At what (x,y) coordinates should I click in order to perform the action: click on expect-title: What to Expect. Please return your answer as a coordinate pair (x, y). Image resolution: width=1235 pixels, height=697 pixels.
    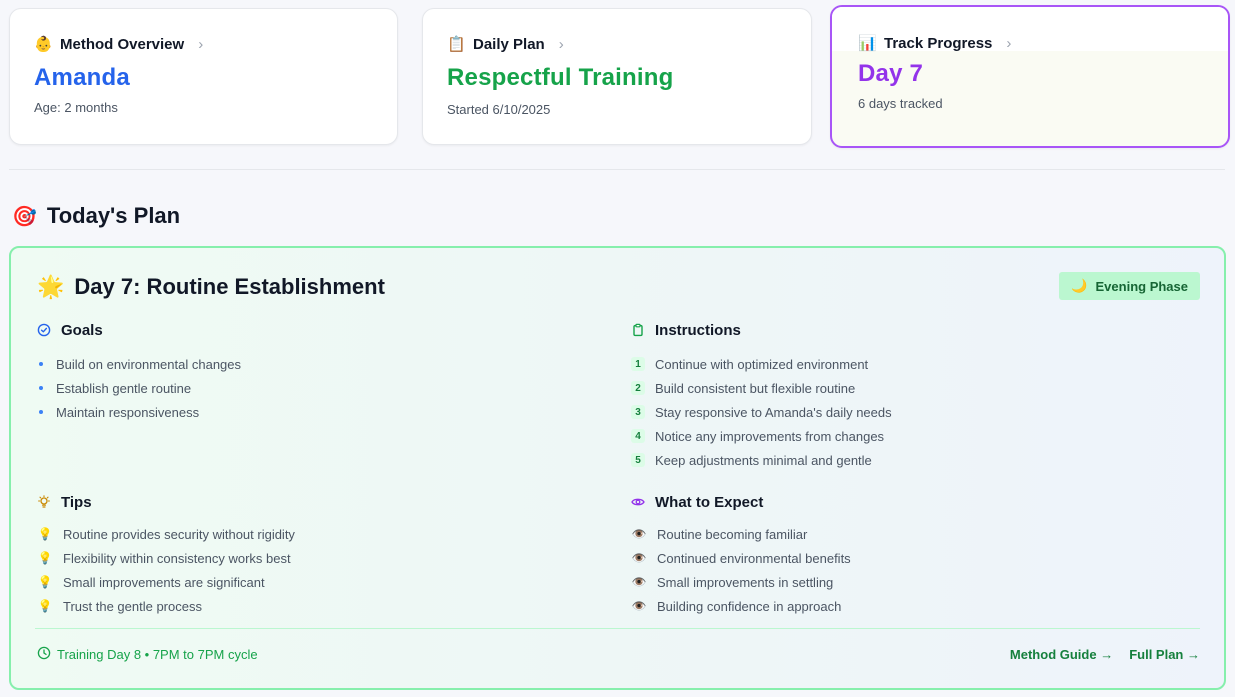
    Looking at the image, I should click on (709, 502).